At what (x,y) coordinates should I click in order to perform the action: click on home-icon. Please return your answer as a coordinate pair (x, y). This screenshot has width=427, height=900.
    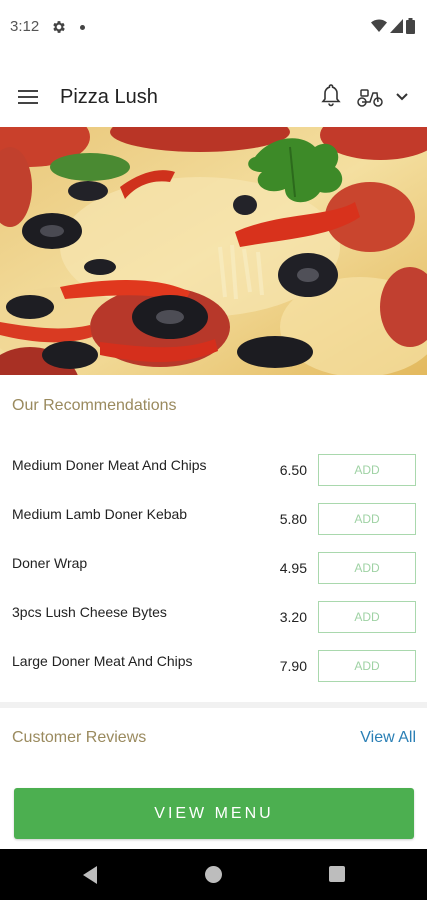
    Looking at the image, I should click on (213, 874).